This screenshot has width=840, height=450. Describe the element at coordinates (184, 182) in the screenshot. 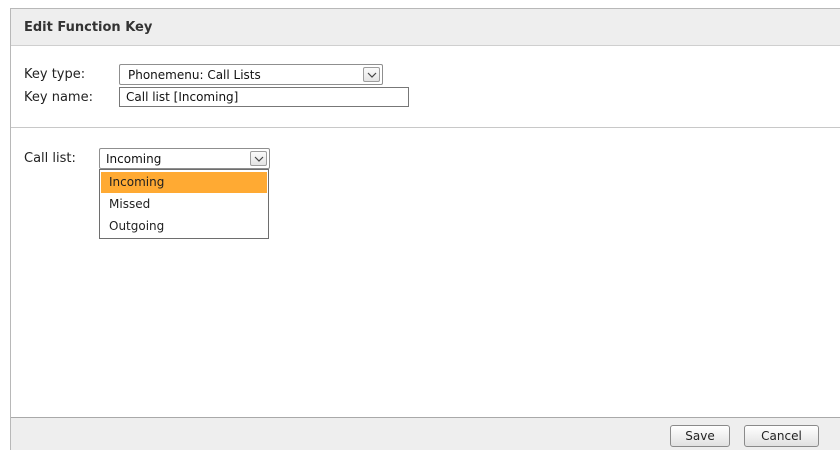

I see `dropdown-option-incoming: Incoming` at that location.